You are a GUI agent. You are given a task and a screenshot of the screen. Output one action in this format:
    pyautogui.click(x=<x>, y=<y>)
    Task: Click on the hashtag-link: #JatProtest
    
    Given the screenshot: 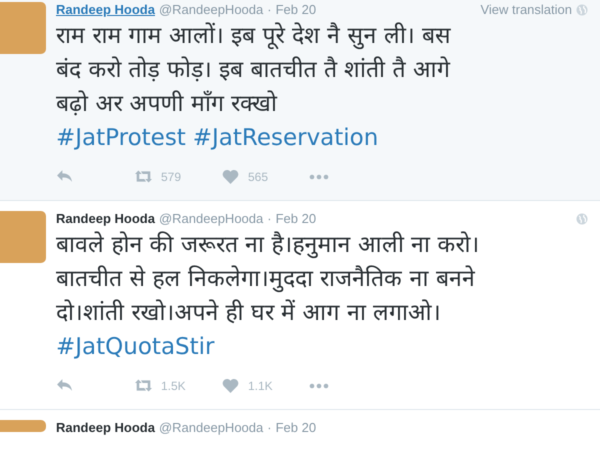 What is the action you would take?
    pyautogui.click(x=121, y=138)
    